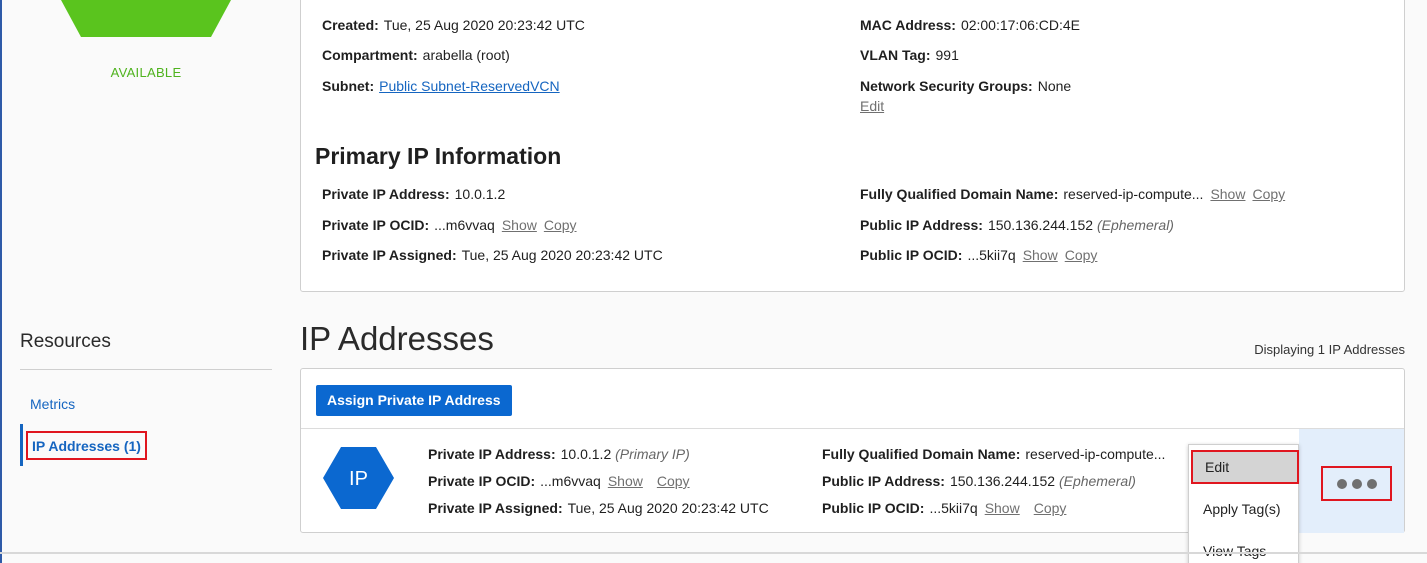 The height and width of the screenshot is (563, 1427). Describe the element at coordinates (873, 508) in the screenshot. I see `row-public-ocid-label: Public IP OCID:` at that location.